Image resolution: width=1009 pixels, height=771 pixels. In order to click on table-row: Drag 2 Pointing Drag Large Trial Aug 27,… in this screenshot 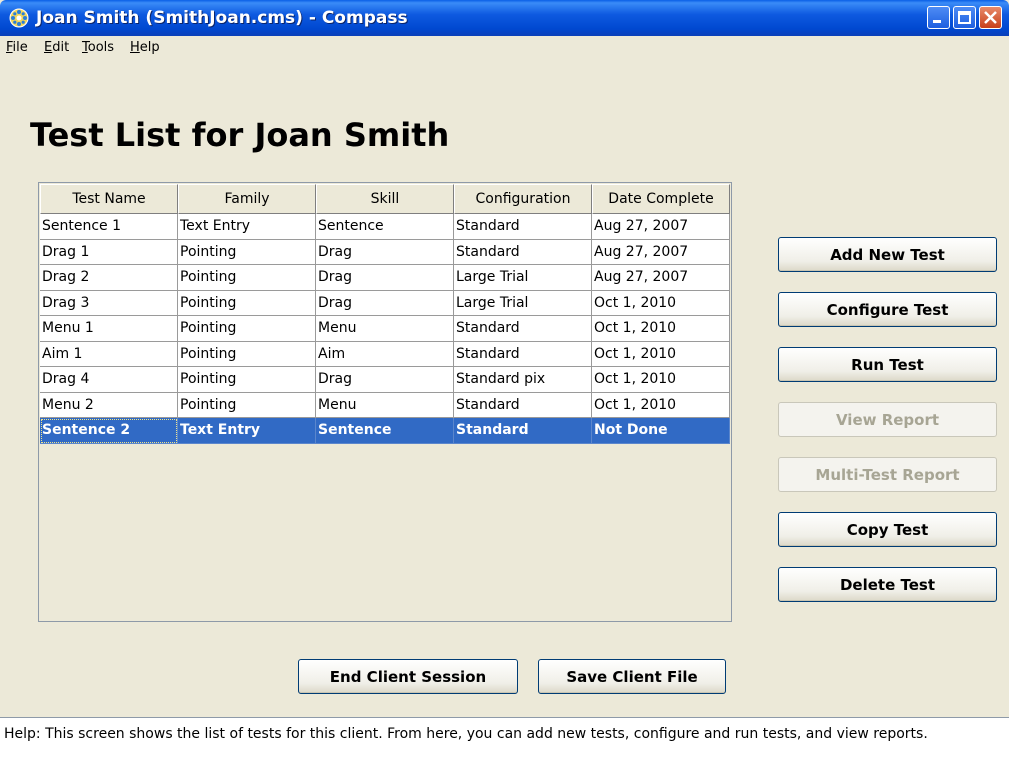, I will do `click(385, 278)`.